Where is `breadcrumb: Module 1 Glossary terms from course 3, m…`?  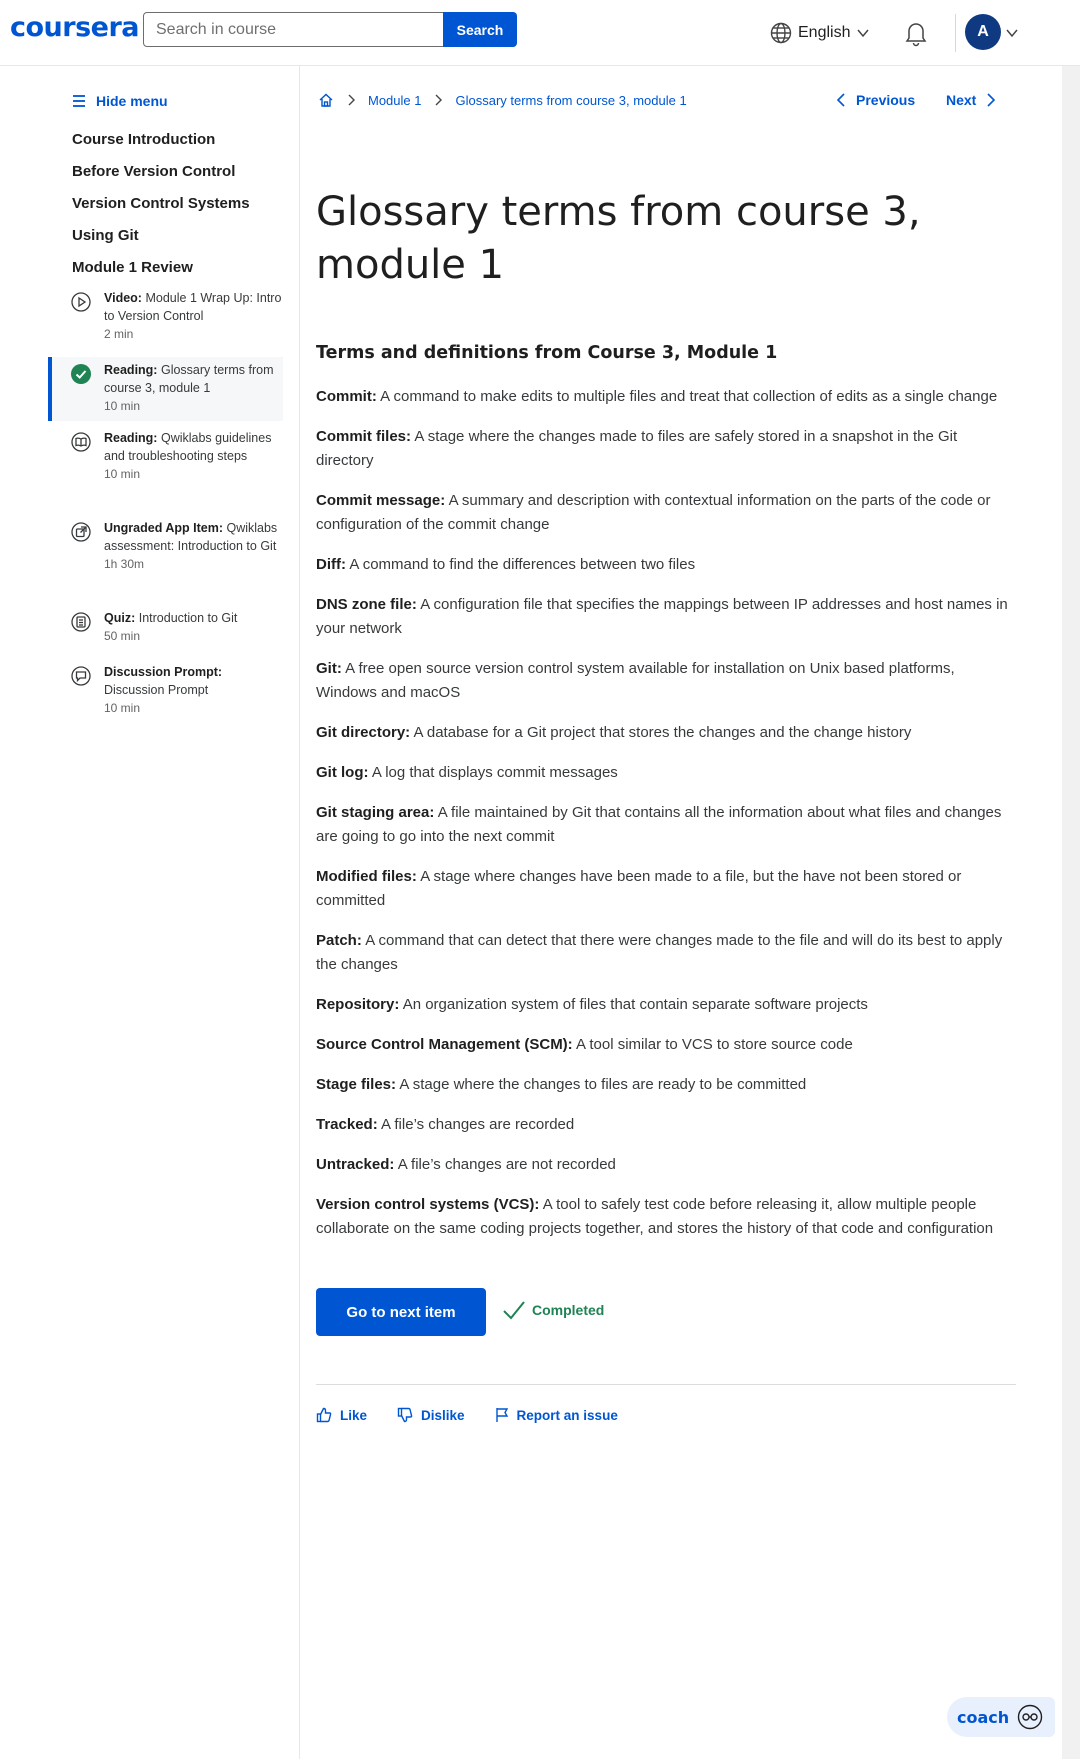
breadcrumb: Module 1 Glossary terms from course 3, m… is located at coordinates (502, 100).